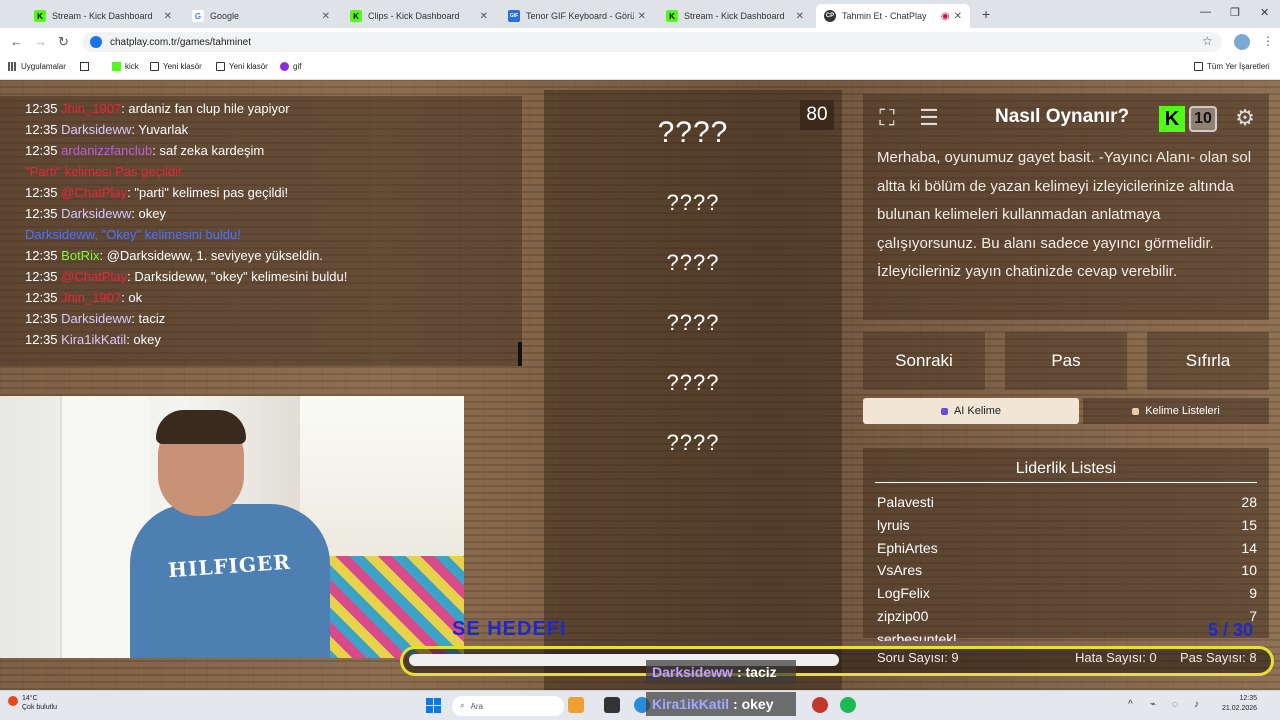 The height and width of the screenshot is (720, 1280). What do you see at coordinates (1067, 570) in the screenshot?
I see `leaderboard-row: VsAres 10` at bounding box center [1067, 570].